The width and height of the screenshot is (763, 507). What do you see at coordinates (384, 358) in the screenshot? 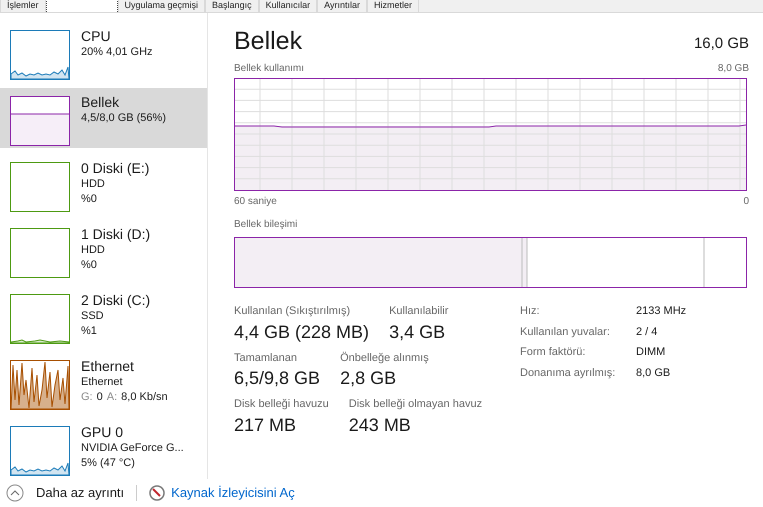
I see `stat-label: Önbelleğe alınmış` at bounding box center [384, 358].